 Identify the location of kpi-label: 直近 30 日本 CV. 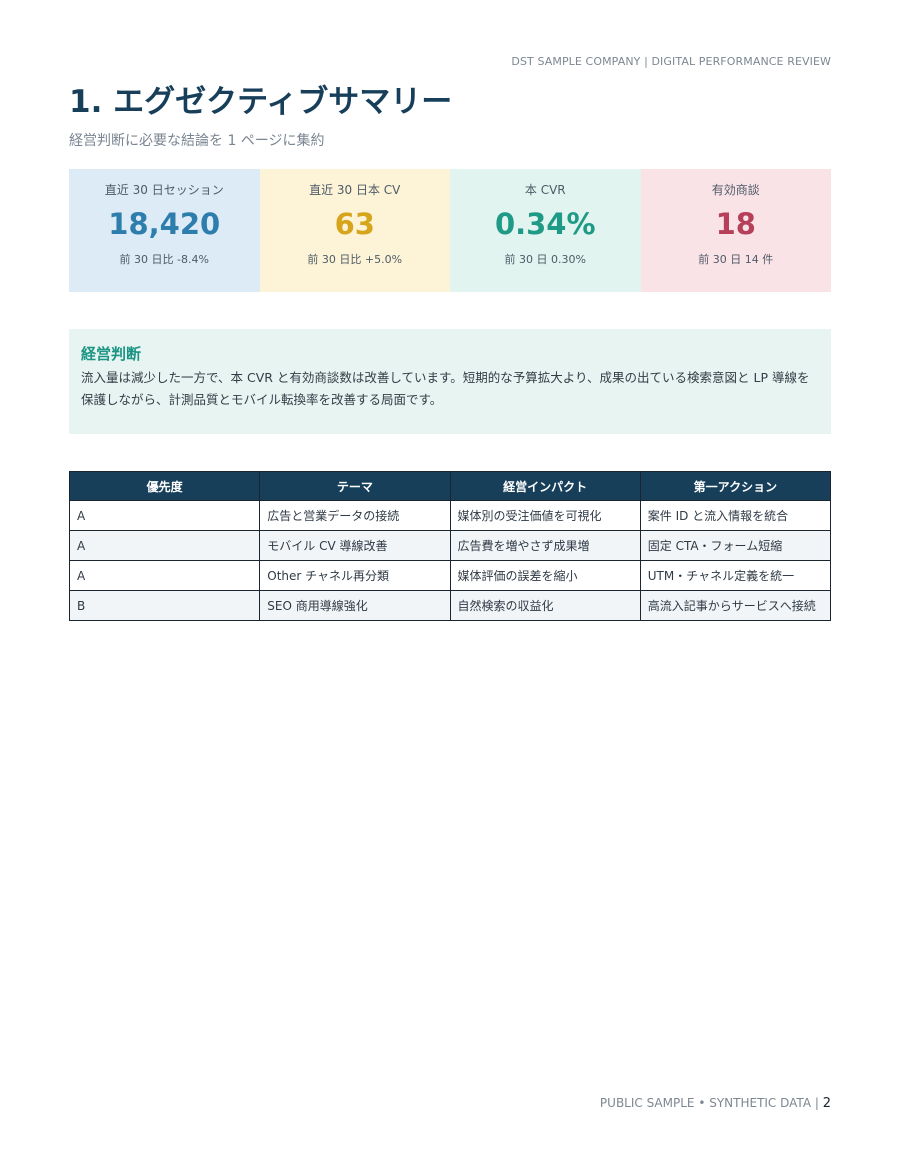
(355, 190).